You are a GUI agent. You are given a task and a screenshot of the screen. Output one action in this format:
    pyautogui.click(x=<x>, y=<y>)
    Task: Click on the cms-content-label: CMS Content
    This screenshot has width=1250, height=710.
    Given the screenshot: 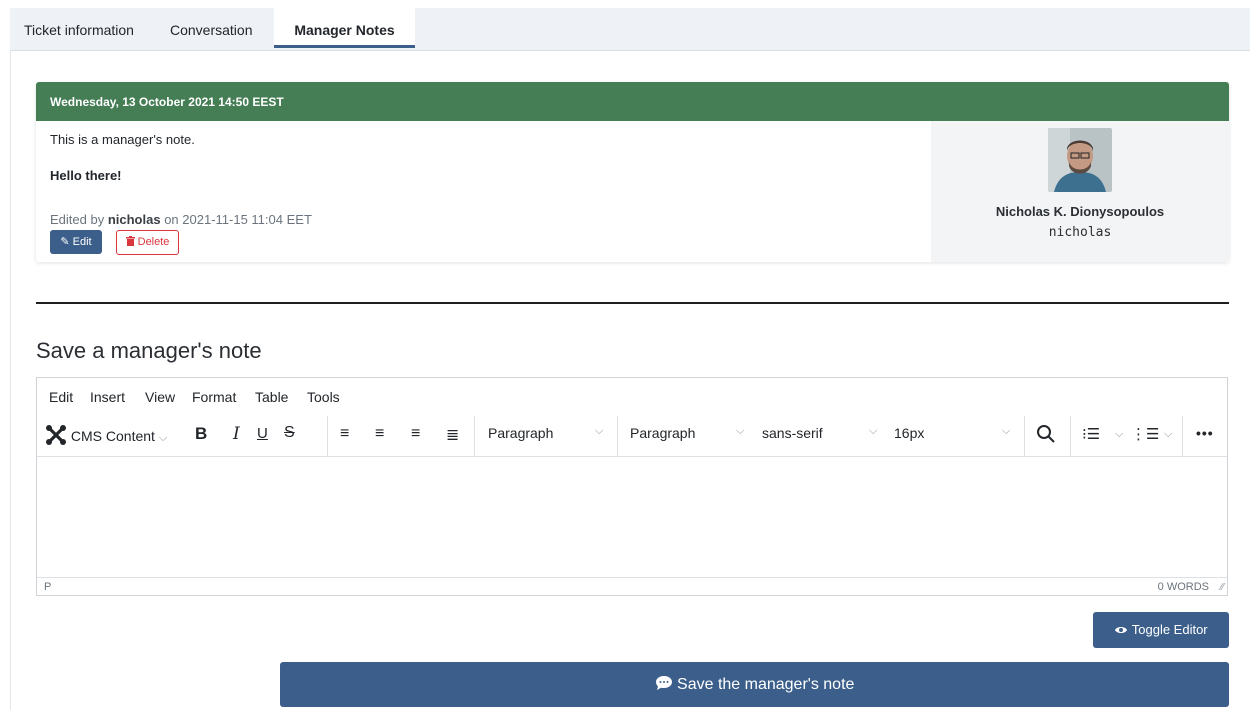 What is the action you would take?
    pyautogui.click(x=112, y=436)
    